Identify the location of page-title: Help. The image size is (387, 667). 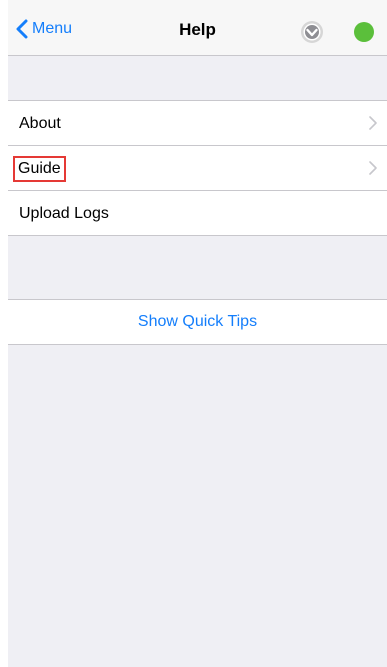
(197, 29).